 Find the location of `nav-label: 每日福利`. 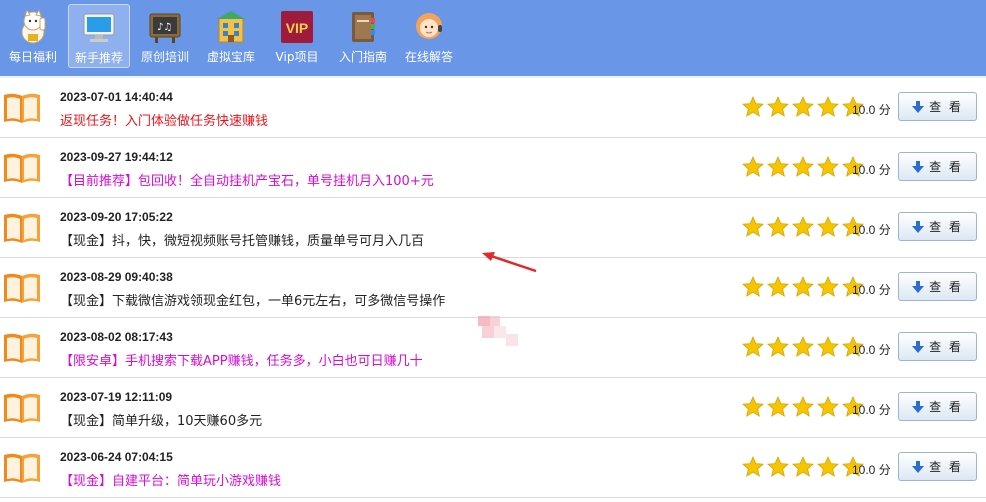

nav-label: 每日福利 is located at coordinates (32, 57).